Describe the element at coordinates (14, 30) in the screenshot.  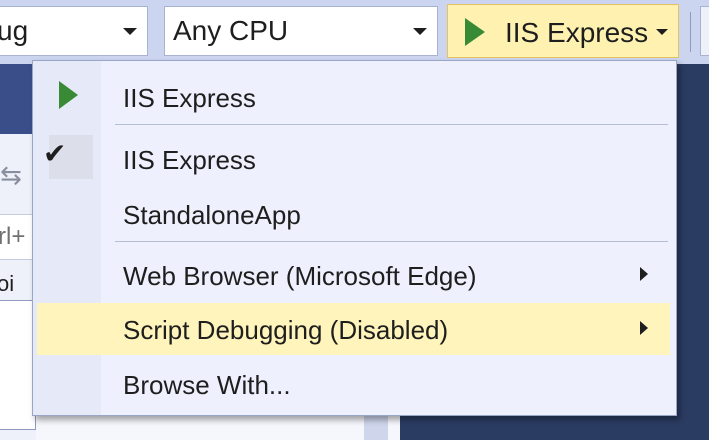
I see `solution-configuration-value: ug` at that location.